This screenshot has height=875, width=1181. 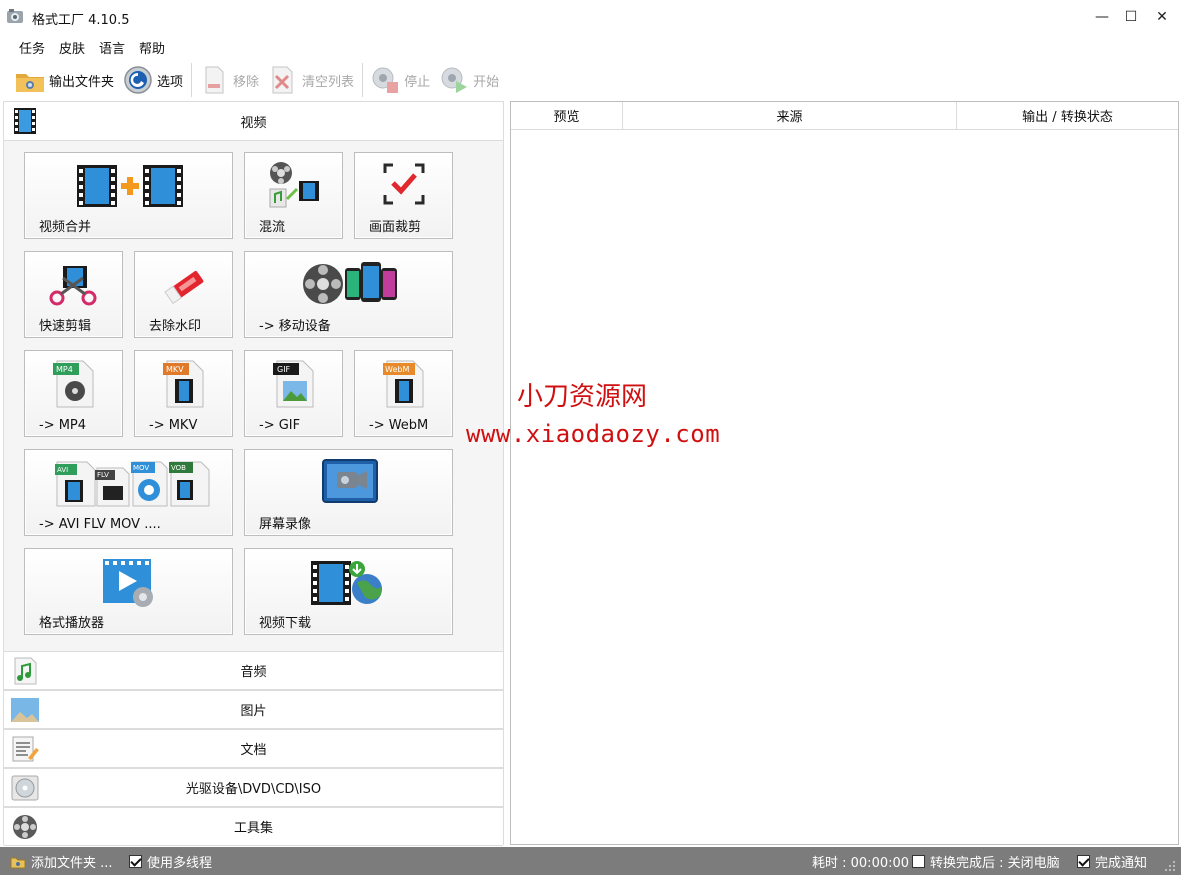 What do you see at coordinates (399, 80) in the screenshot?
I see `stop-button: 停止` at bounding box center [399, 80].